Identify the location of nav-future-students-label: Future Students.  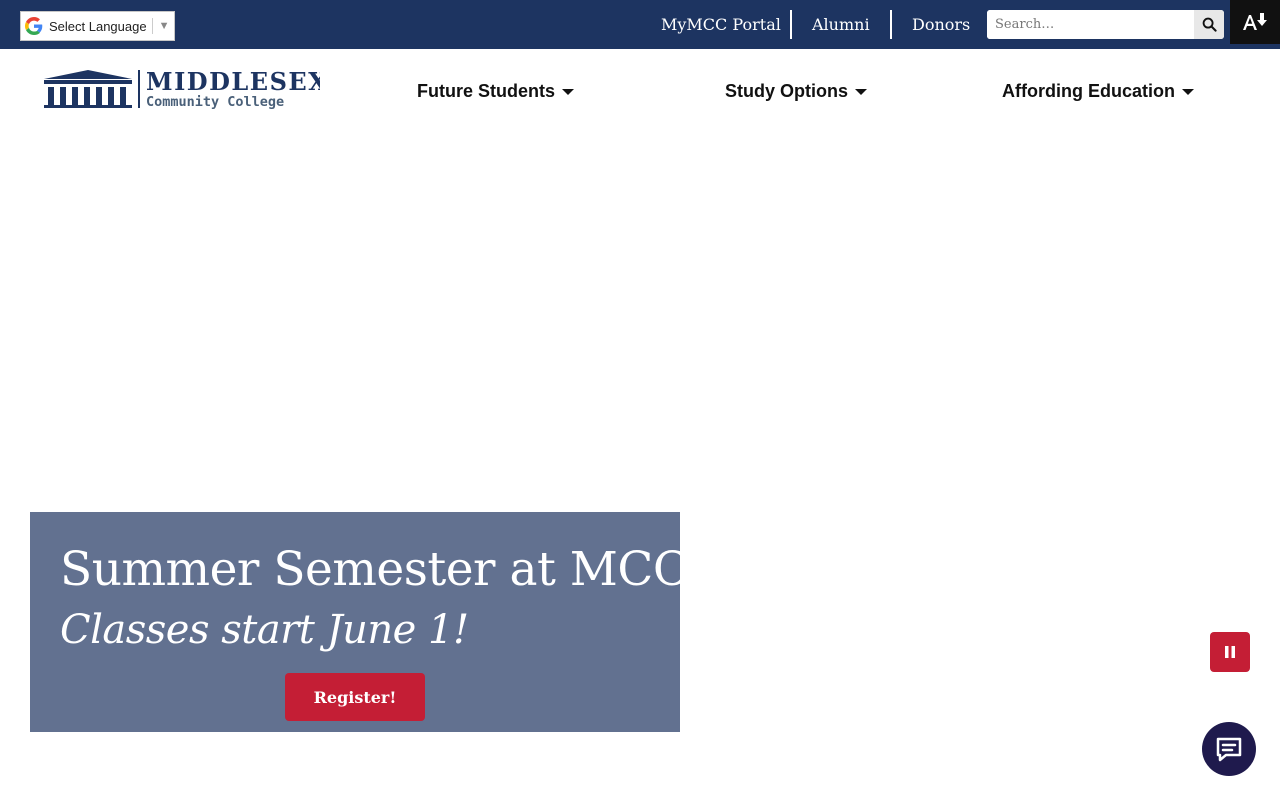
(486, 90).